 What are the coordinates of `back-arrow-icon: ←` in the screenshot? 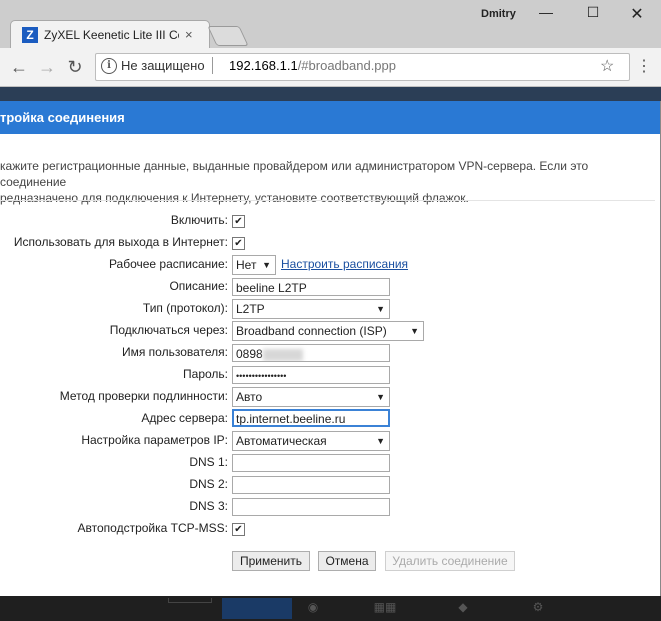 It's located at (19, 67).